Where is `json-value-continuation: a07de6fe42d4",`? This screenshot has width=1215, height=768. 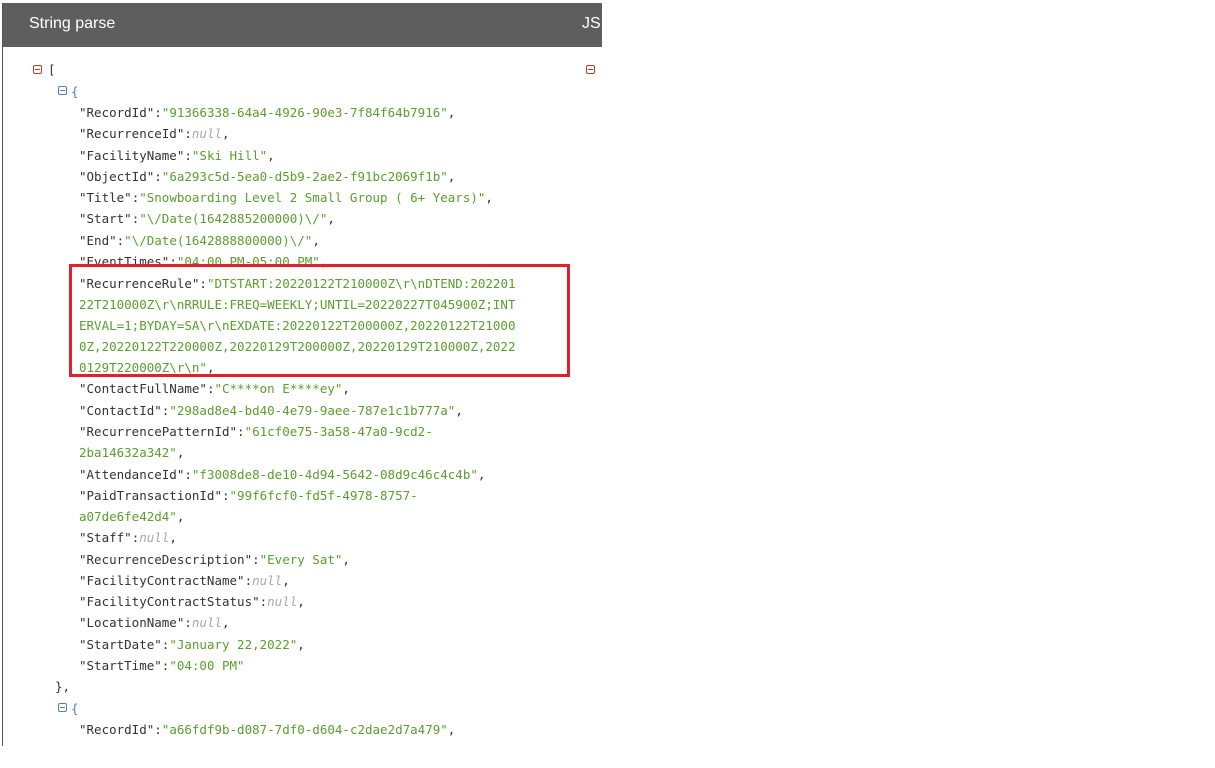
json-value-continuation: a07de6fe42d4", is located at coordinates (132, 516).